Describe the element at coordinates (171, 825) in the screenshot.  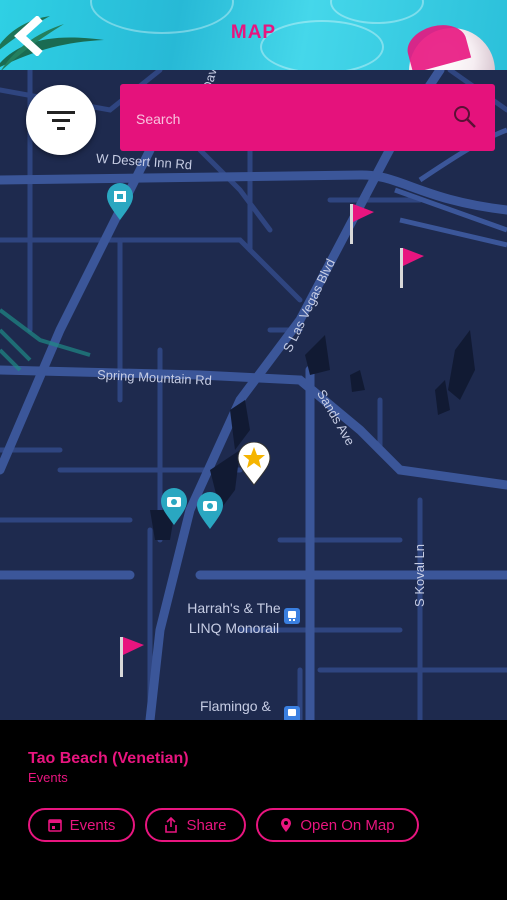
I see `share-icon` at that location.